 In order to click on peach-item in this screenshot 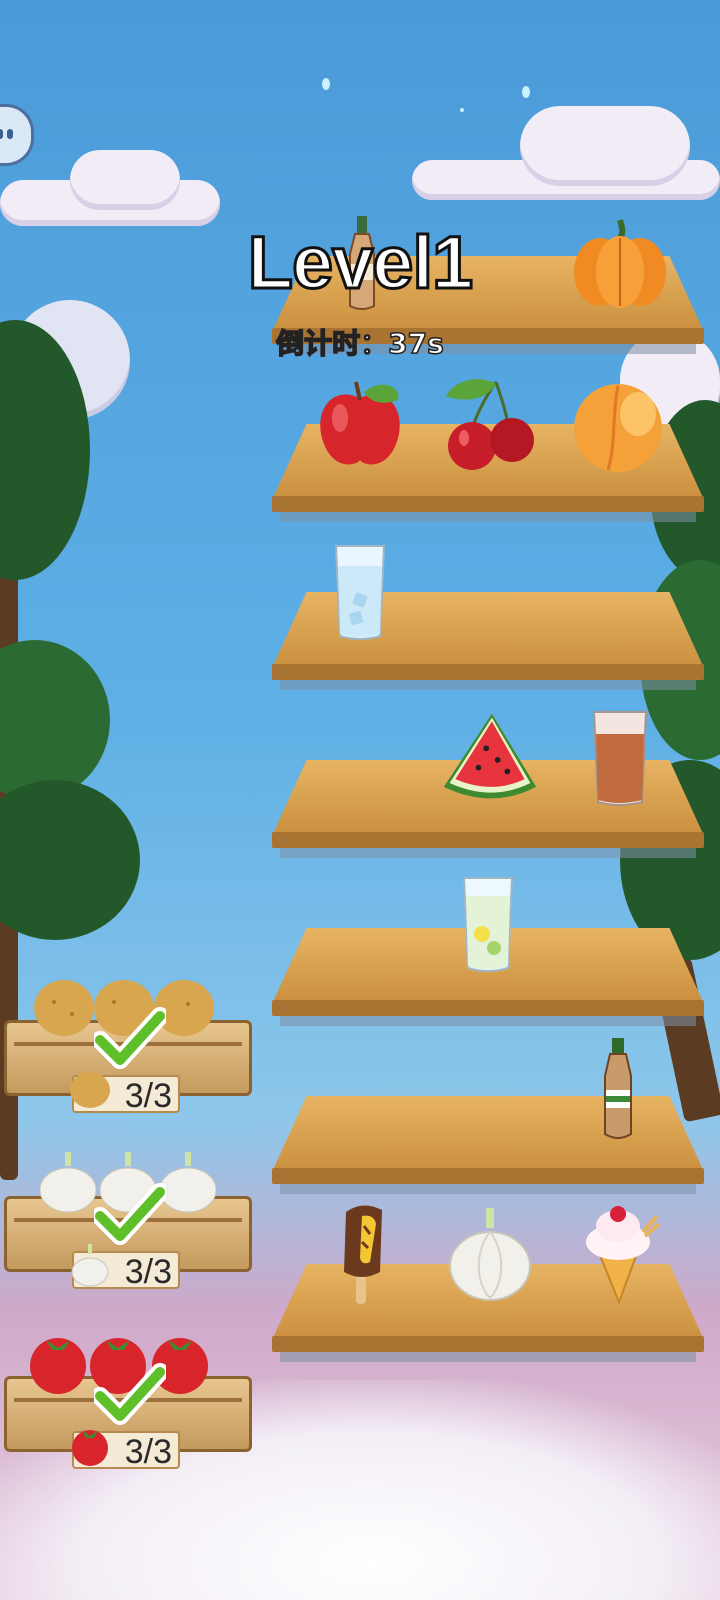, I will do `click(618, 424)`.